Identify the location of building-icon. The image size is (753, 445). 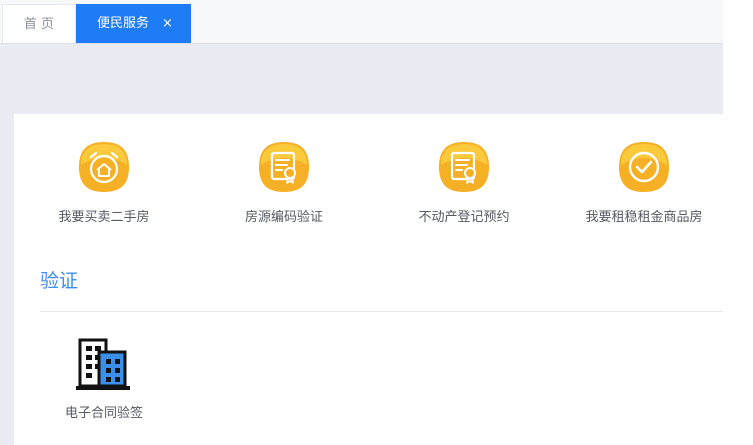
(103, 364).